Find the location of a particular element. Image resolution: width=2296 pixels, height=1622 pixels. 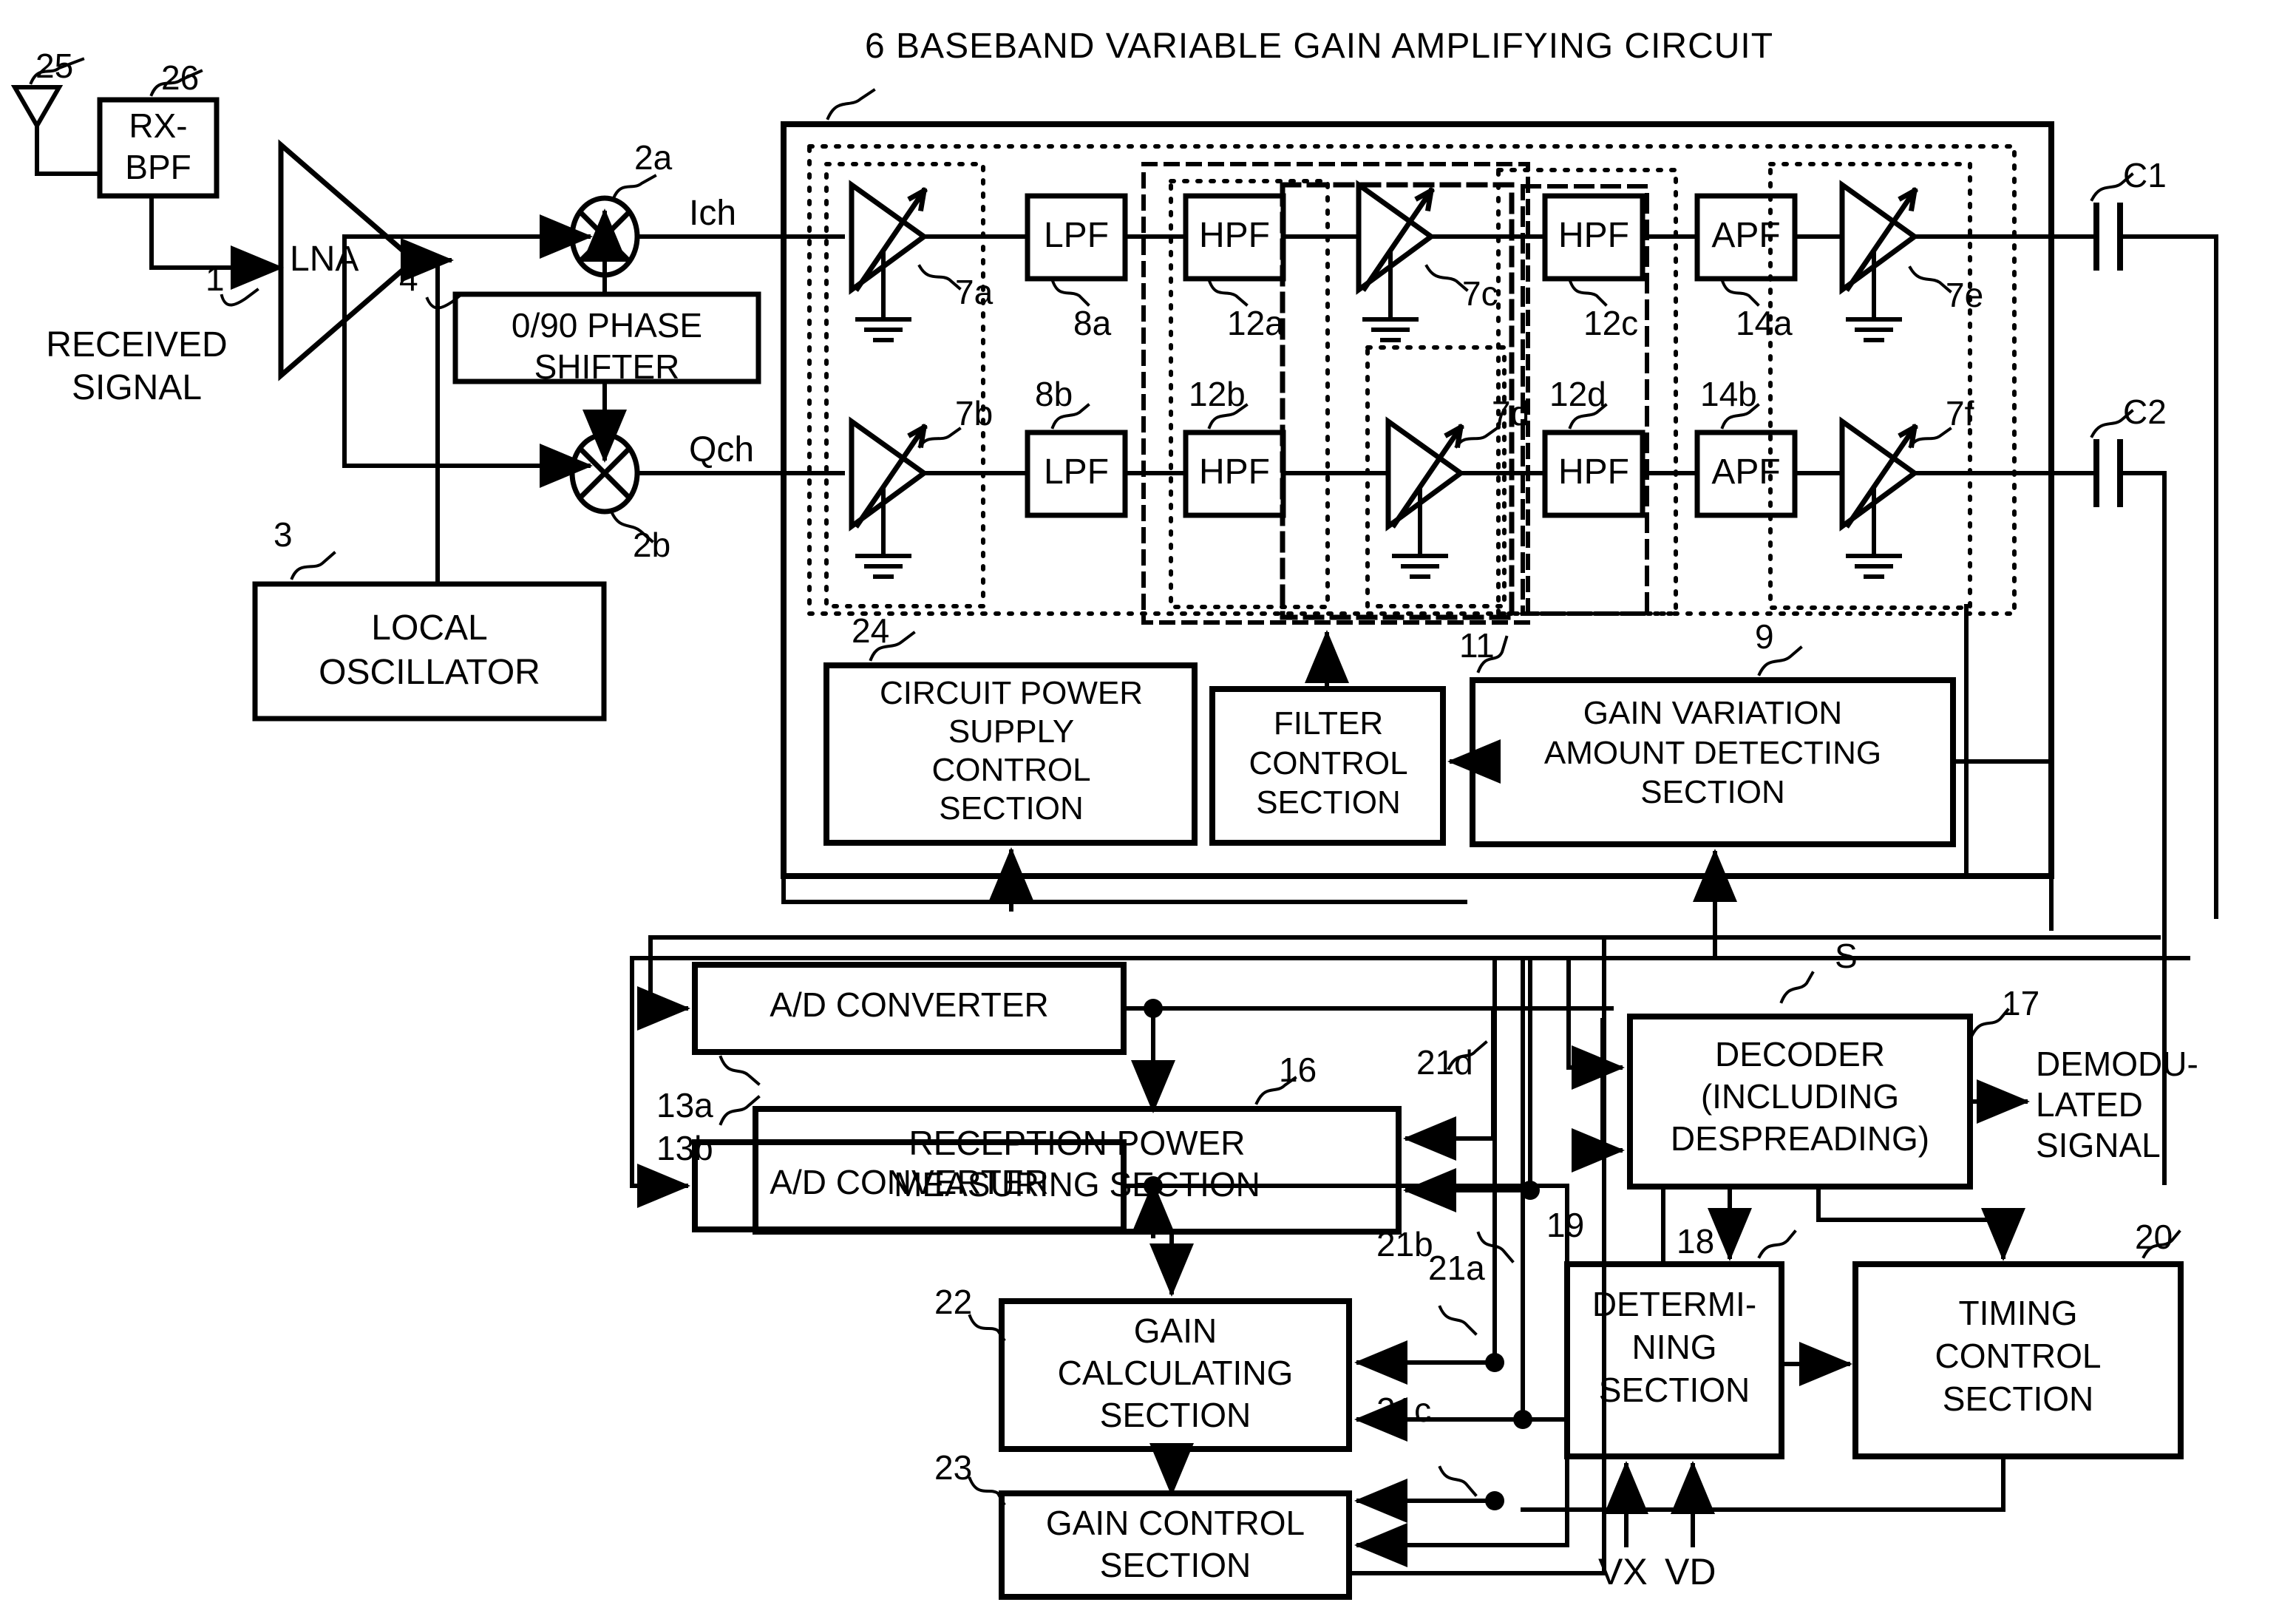

lpf-8b-block: LPF is located at coordinates (1076, 472).